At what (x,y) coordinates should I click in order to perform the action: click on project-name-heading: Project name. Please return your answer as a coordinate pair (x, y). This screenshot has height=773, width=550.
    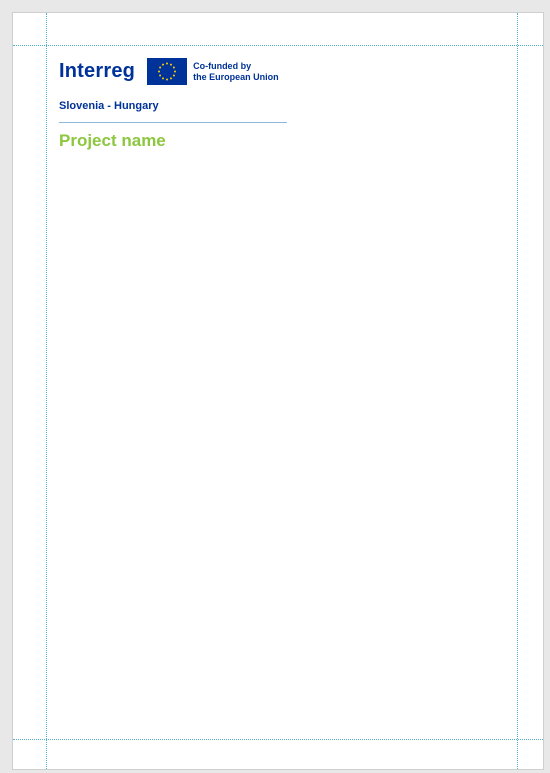
    Looking at the image, I should click on (112, 141).